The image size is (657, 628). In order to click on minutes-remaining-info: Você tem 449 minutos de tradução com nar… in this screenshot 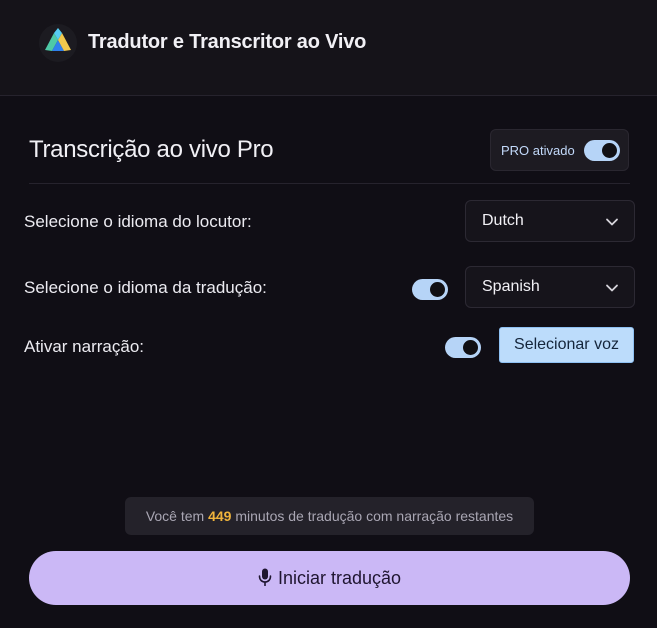, I will do `click(329, 516)`.